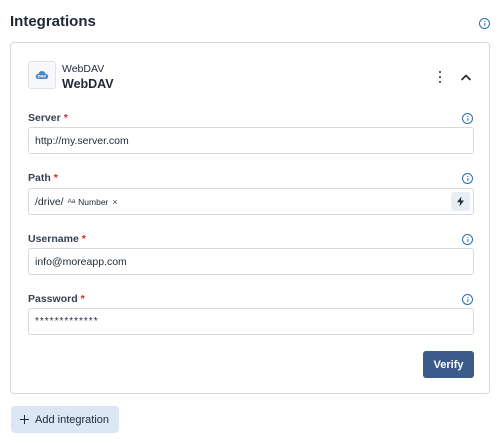  I want to click on add-integration-label: Add integration, so click(72, 419).